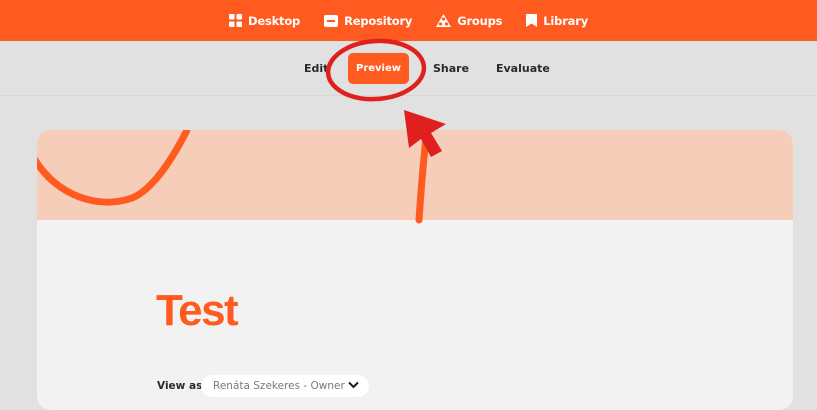  Describe the element at coordinates (378, 68) in the screenshot. I see `tab-preview: Preview` at that location.